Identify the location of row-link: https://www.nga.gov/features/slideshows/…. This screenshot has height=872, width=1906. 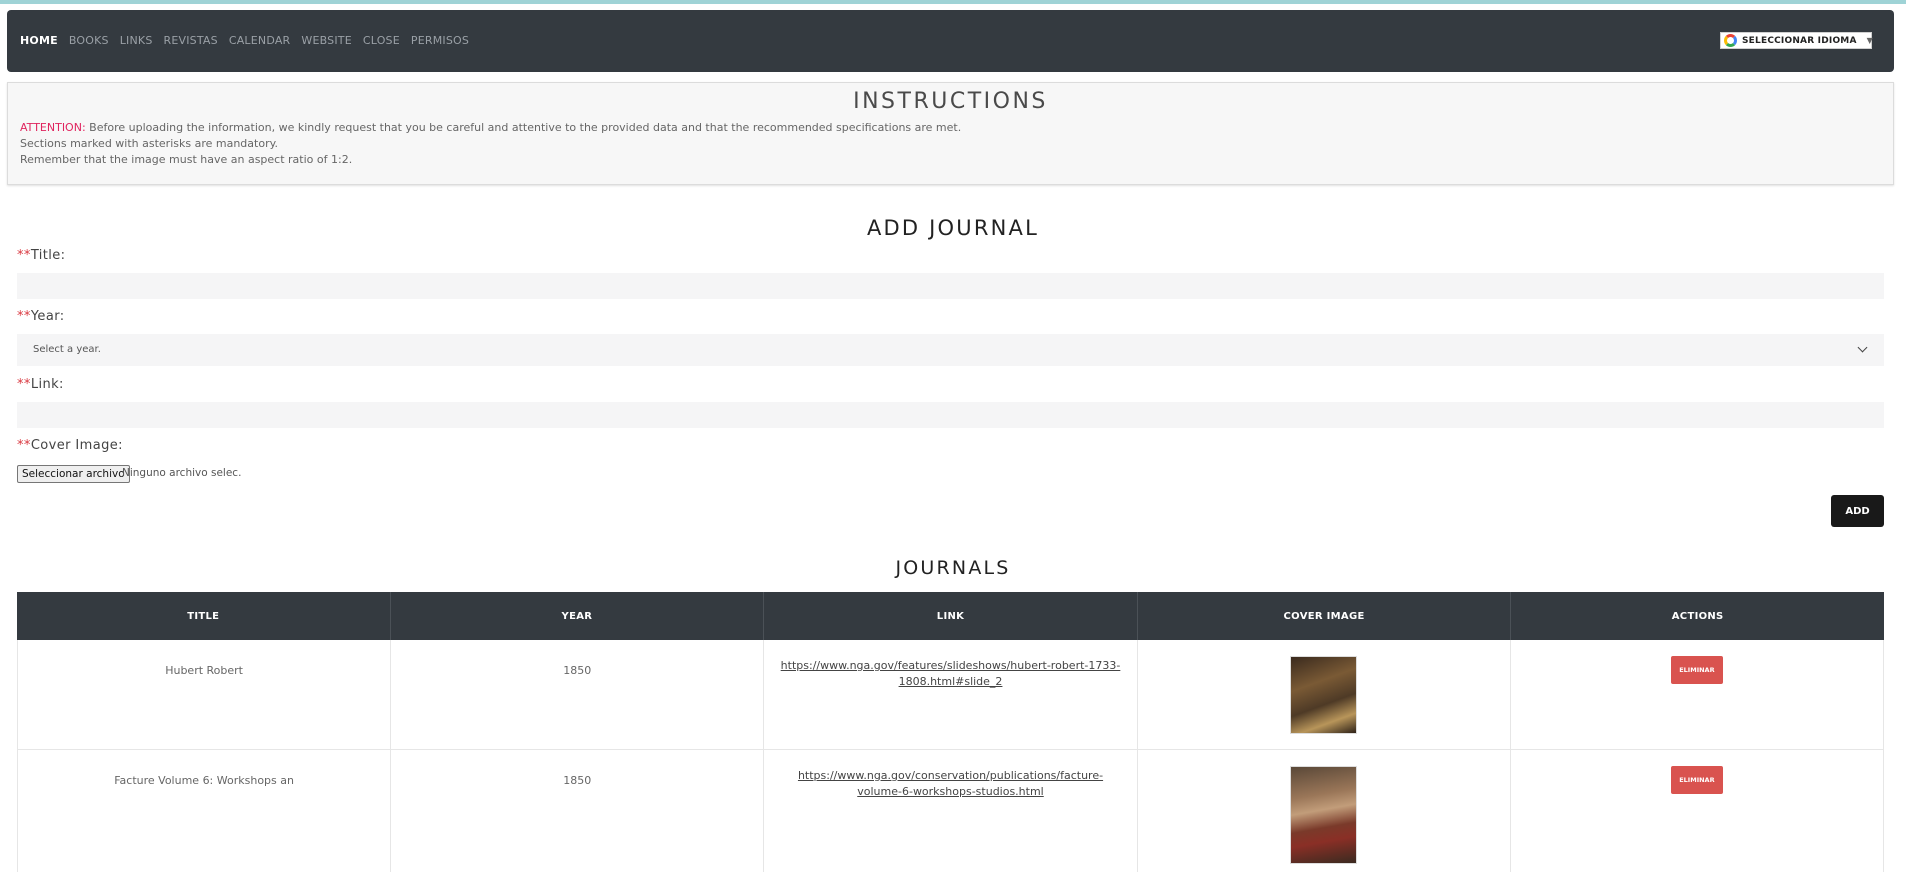
(950, 665).